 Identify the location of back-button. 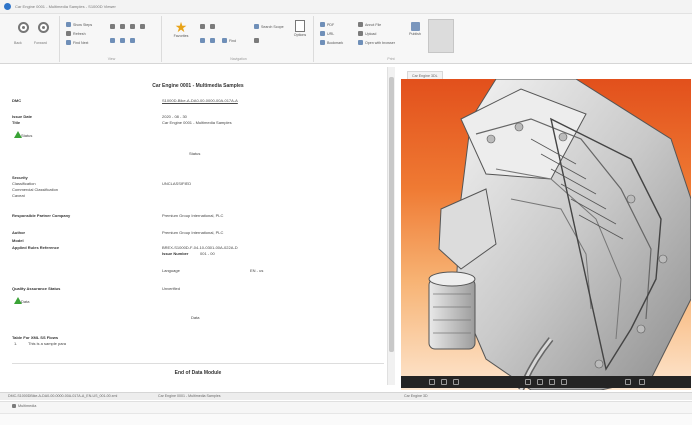
(23, 27).